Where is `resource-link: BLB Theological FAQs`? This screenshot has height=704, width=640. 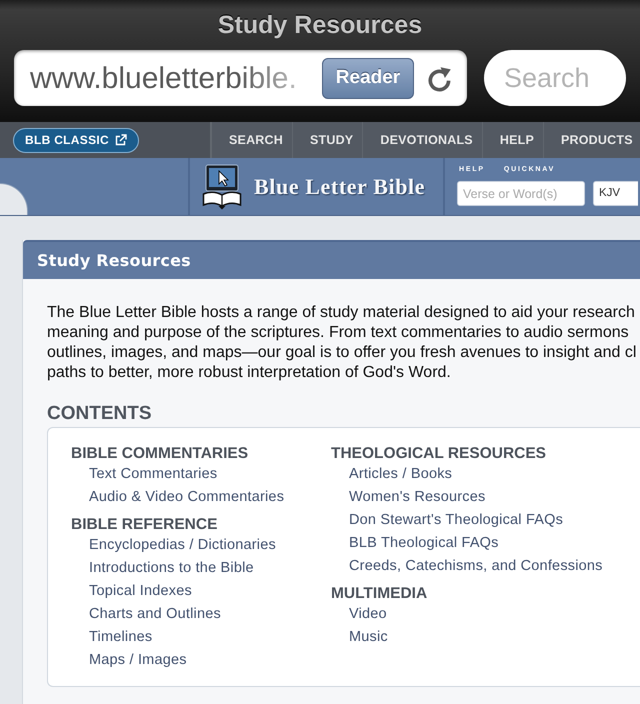 resource-link: BLB Theological FAQs is located at coordinates (424, 543).